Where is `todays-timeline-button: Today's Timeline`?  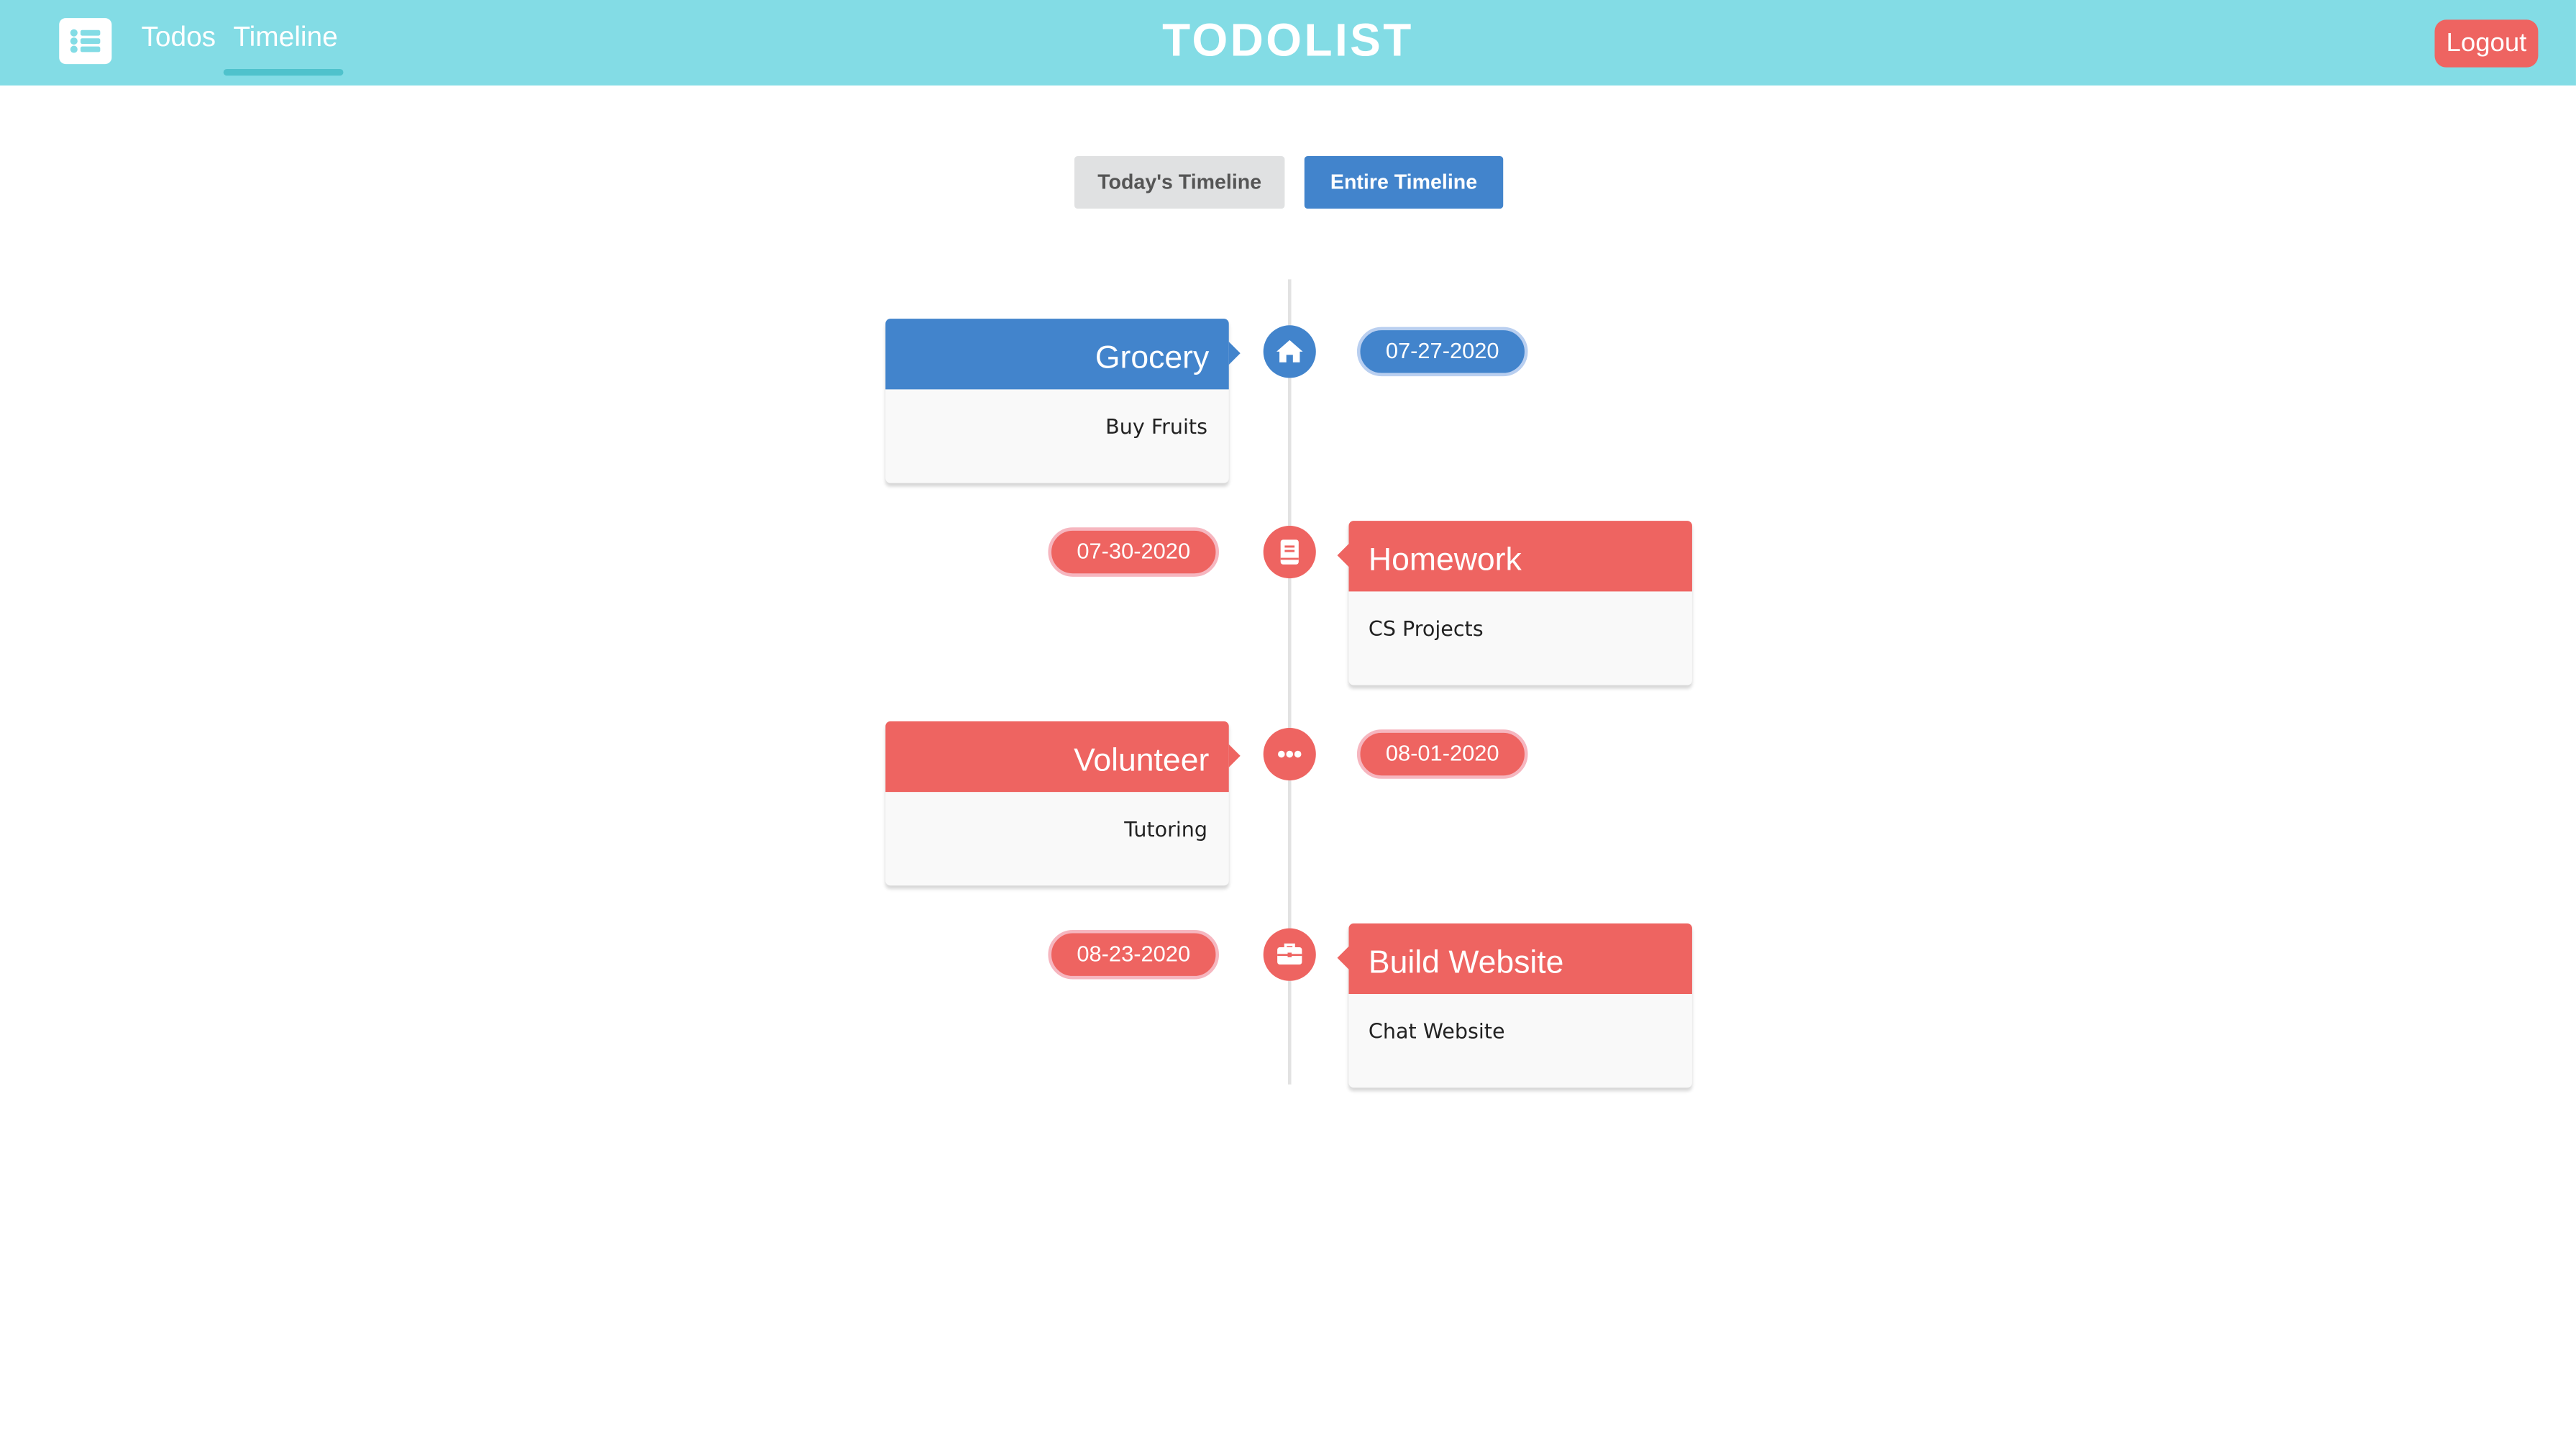
todays-timeline-button: Today's Timeline is located at coordinates (1179, 182).